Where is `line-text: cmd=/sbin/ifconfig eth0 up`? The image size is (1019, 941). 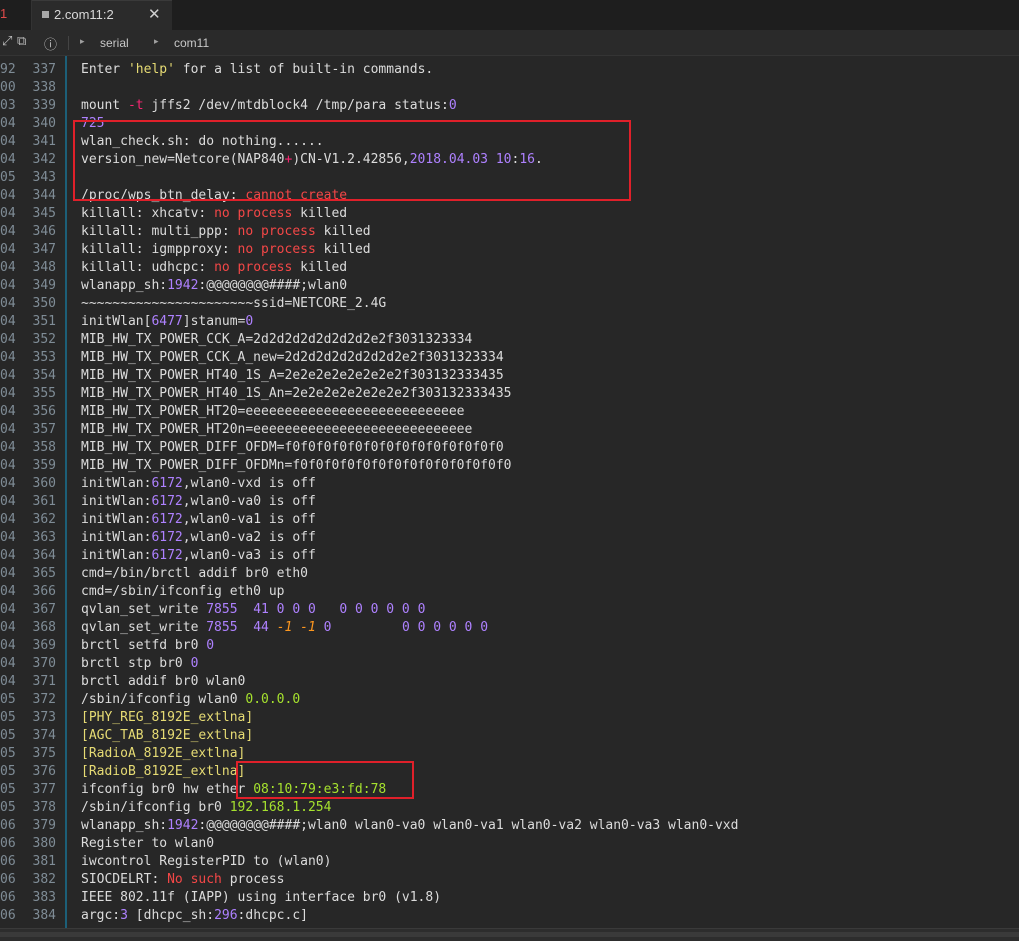 line-text: cmd=/sbin/ifconfig eth0 up is located at coordinates (183, 591).